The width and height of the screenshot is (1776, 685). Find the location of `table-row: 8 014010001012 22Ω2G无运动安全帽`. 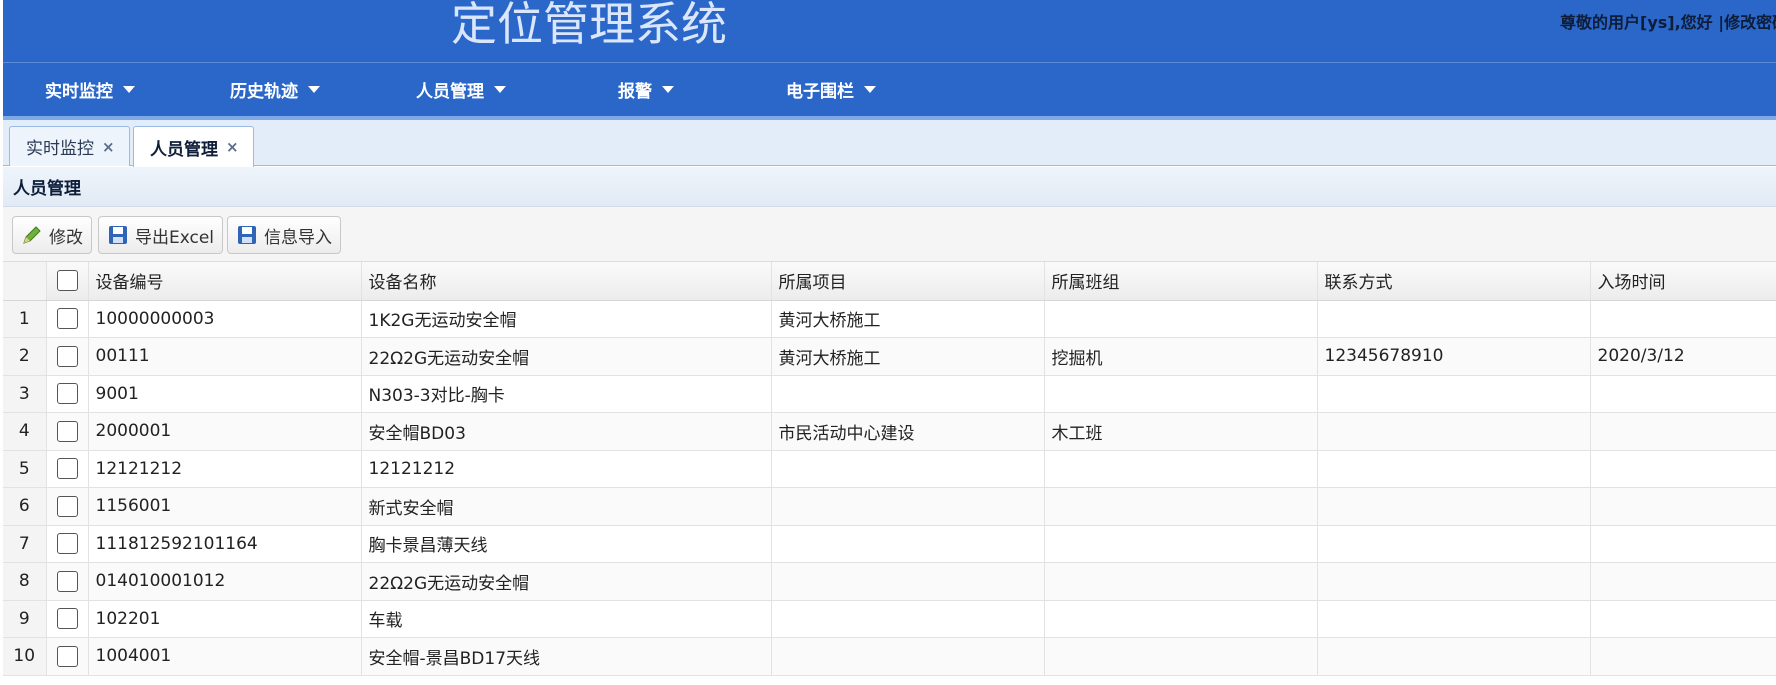

table-row: 8 014010001012 22Ω2G无运动安全帽 is located at coordinates (889, 581).